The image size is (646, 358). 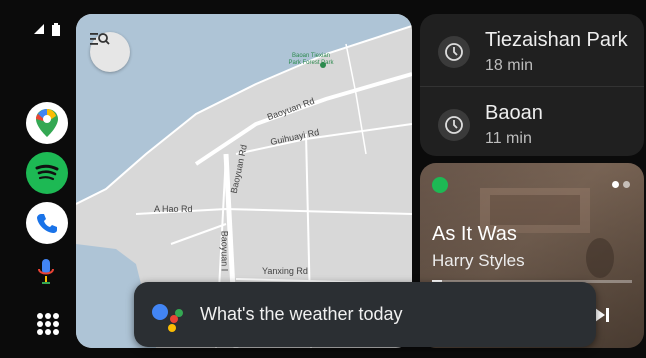 I want to click on destination-time: 18 min, so click(x=509, y=65).